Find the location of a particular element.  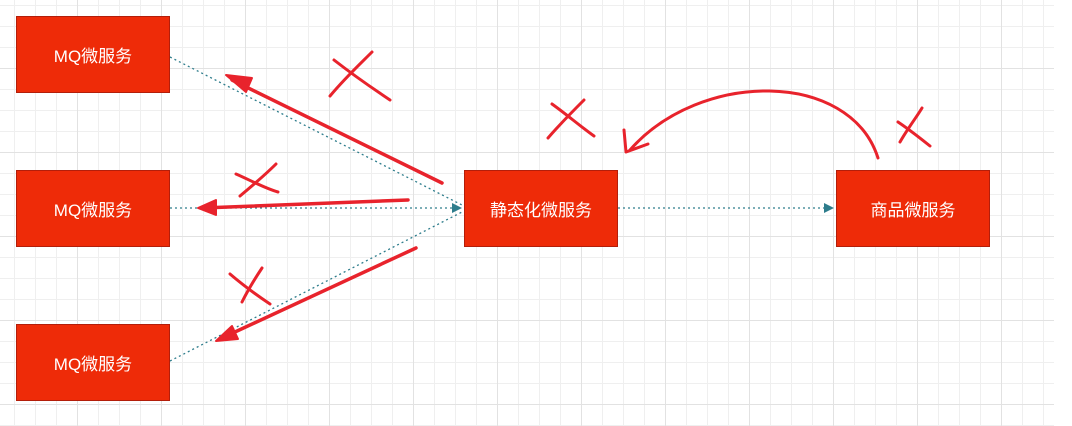

mq-service-node-1: MQ微服务 is located at coordinates (93, 54).